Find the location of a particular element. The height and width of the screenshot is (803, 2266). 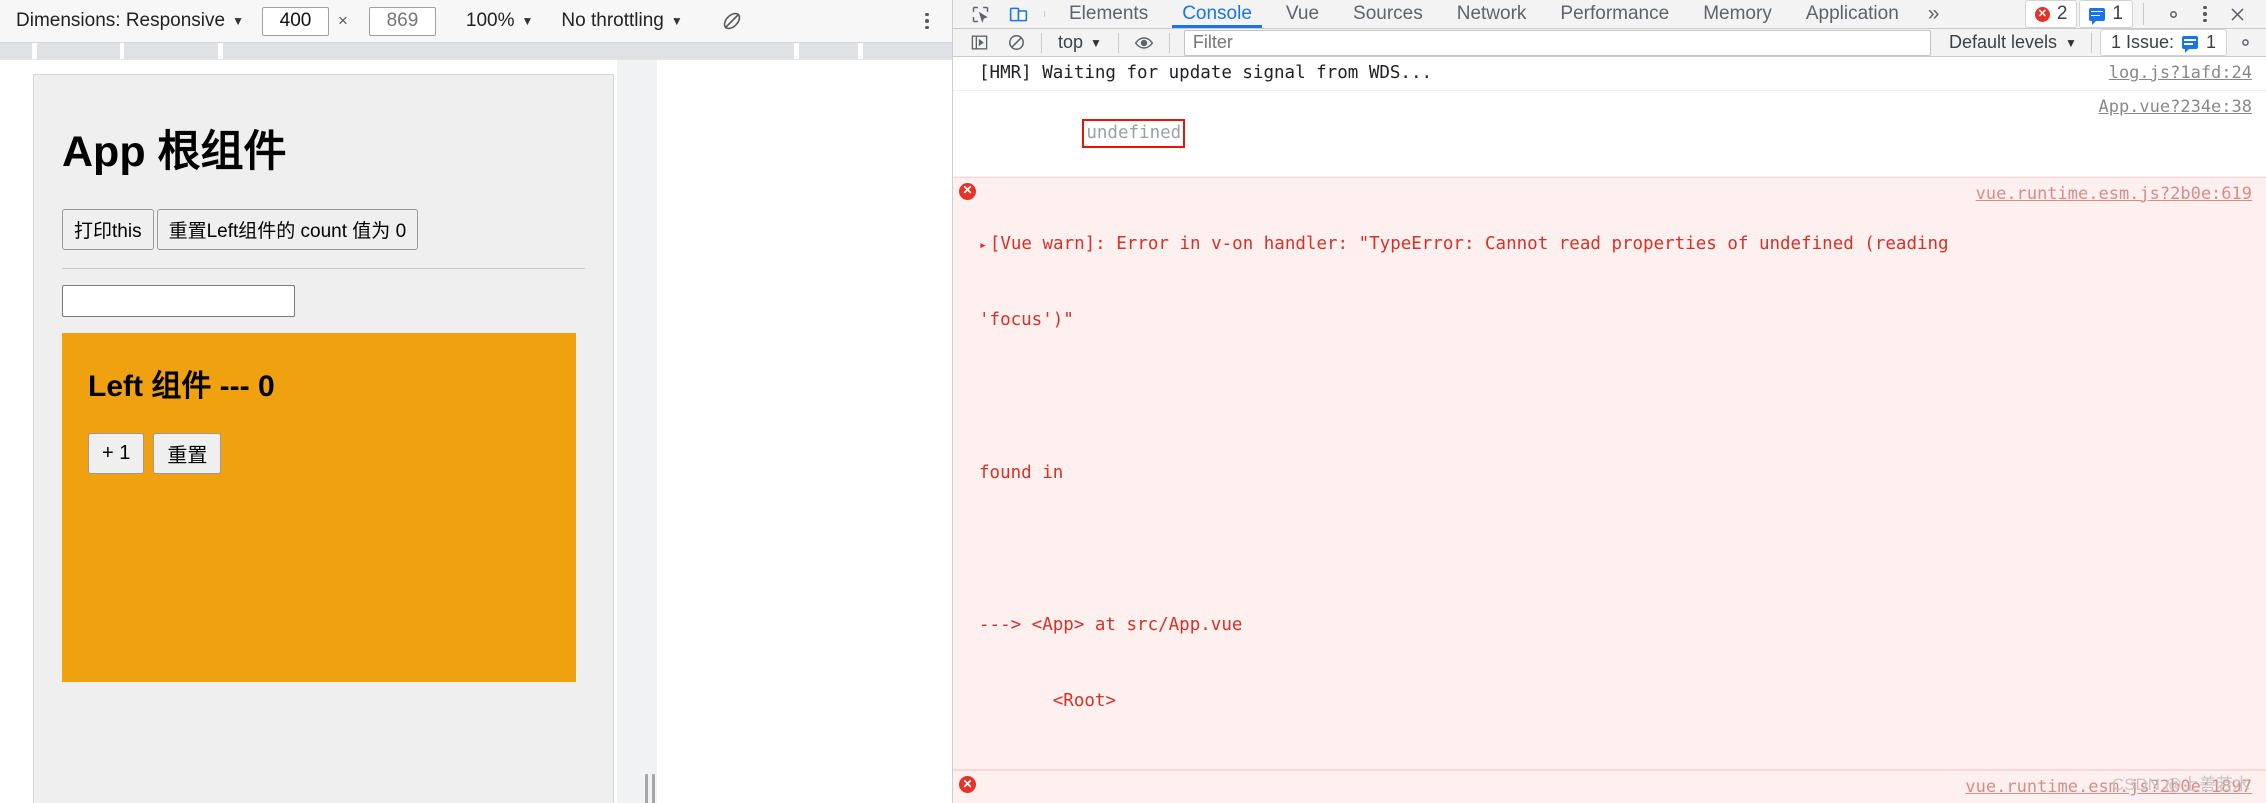

left-component-title: Left 组件 --- 0 is located at coordinates (181, 386).